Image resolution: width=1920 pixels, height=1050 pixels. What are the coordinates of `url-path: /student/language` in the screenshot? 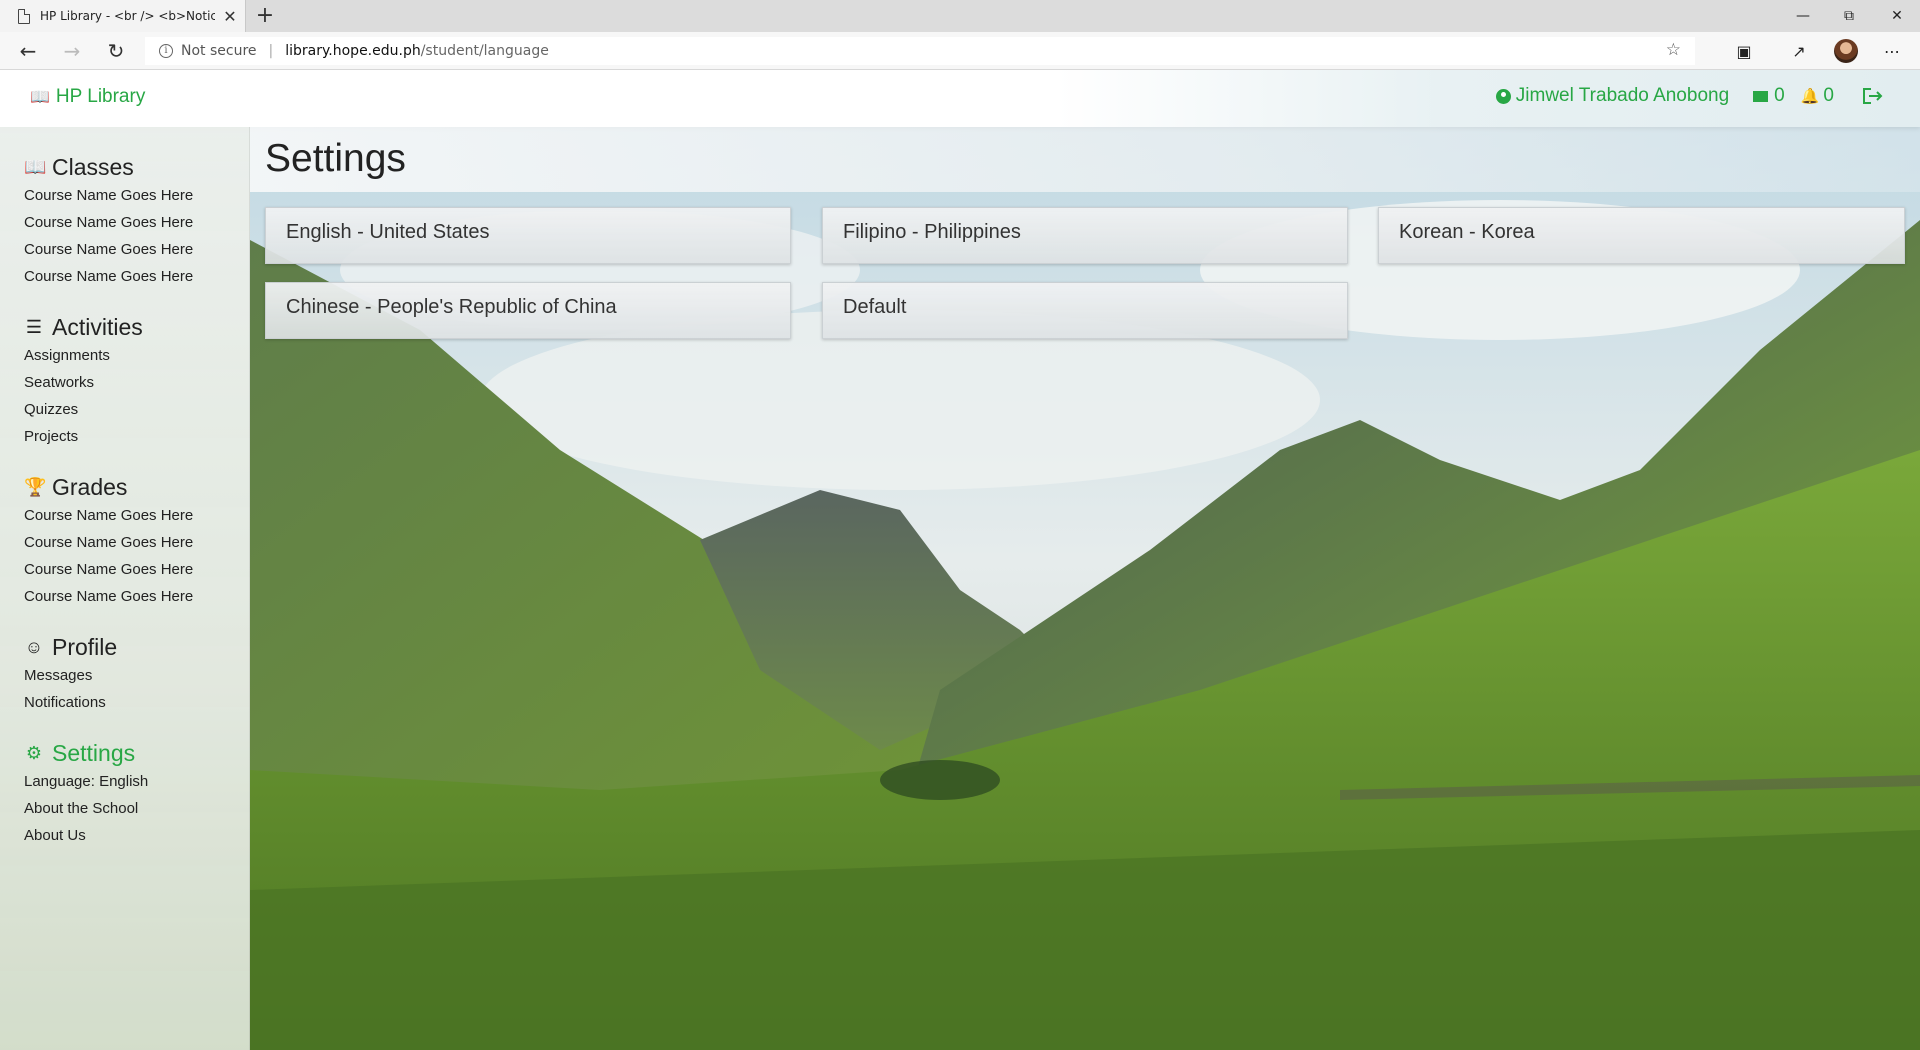 It's located at (484, 51).